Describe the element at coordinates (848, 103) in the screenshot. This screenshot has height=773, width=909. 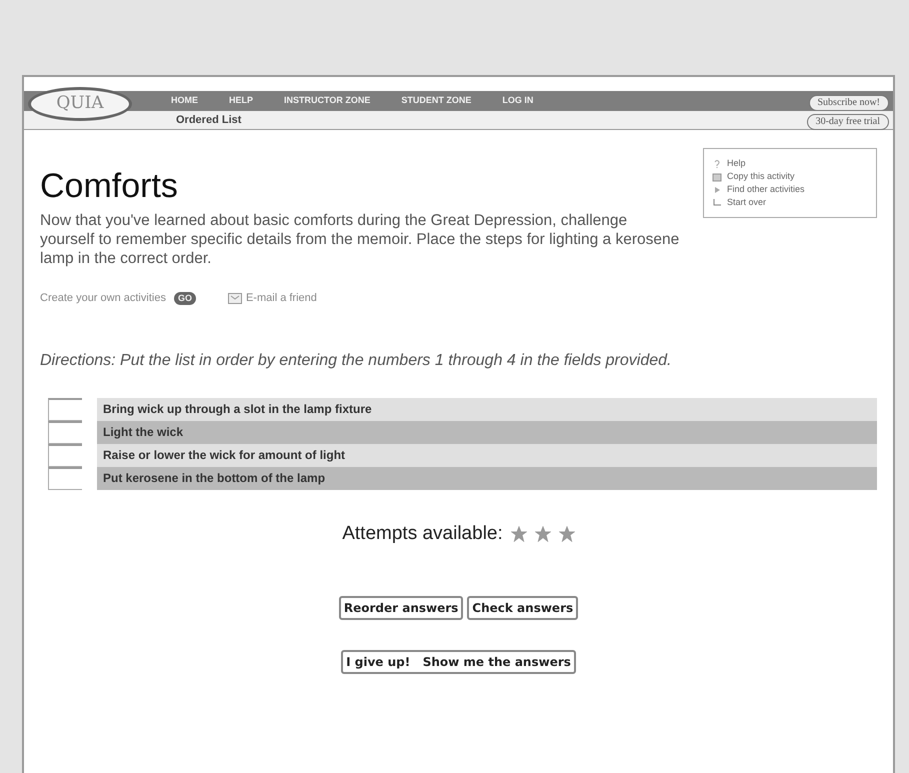
I see `subscribe-button: Subscribe now!` at that location.